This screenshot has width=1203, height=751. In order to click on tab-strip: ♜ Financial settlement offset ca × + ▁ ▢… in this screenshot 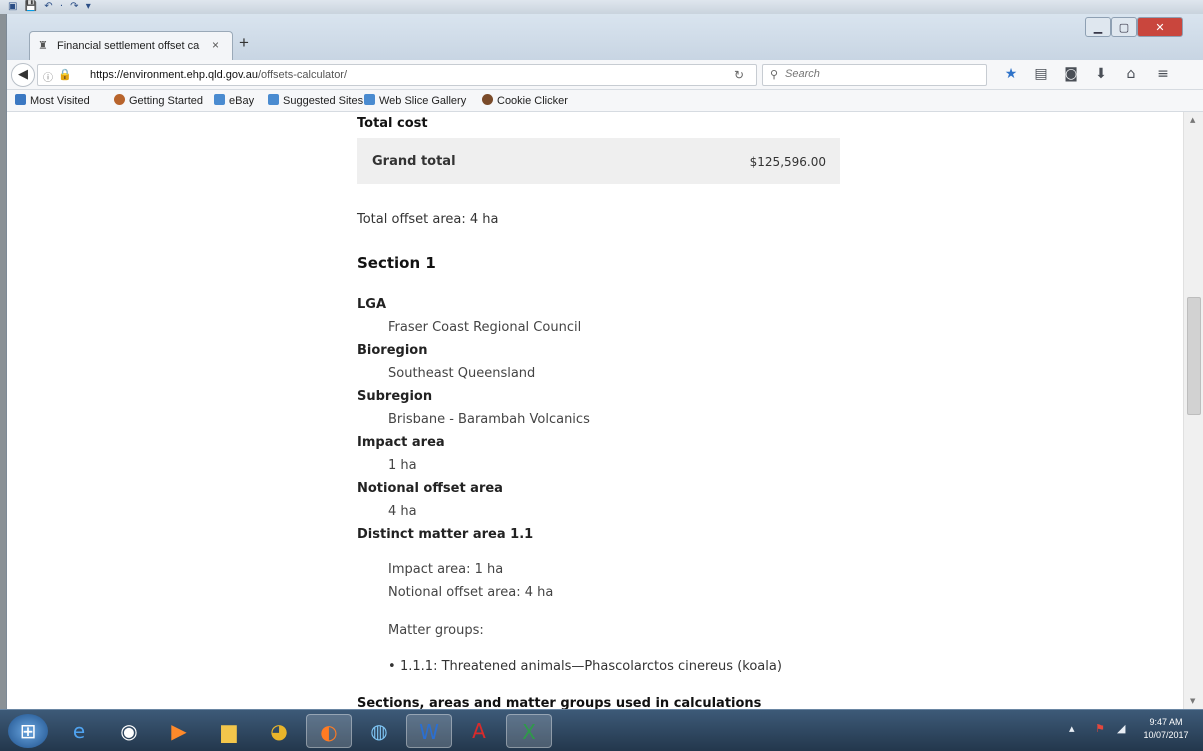, I will do `click(605, 37)`.